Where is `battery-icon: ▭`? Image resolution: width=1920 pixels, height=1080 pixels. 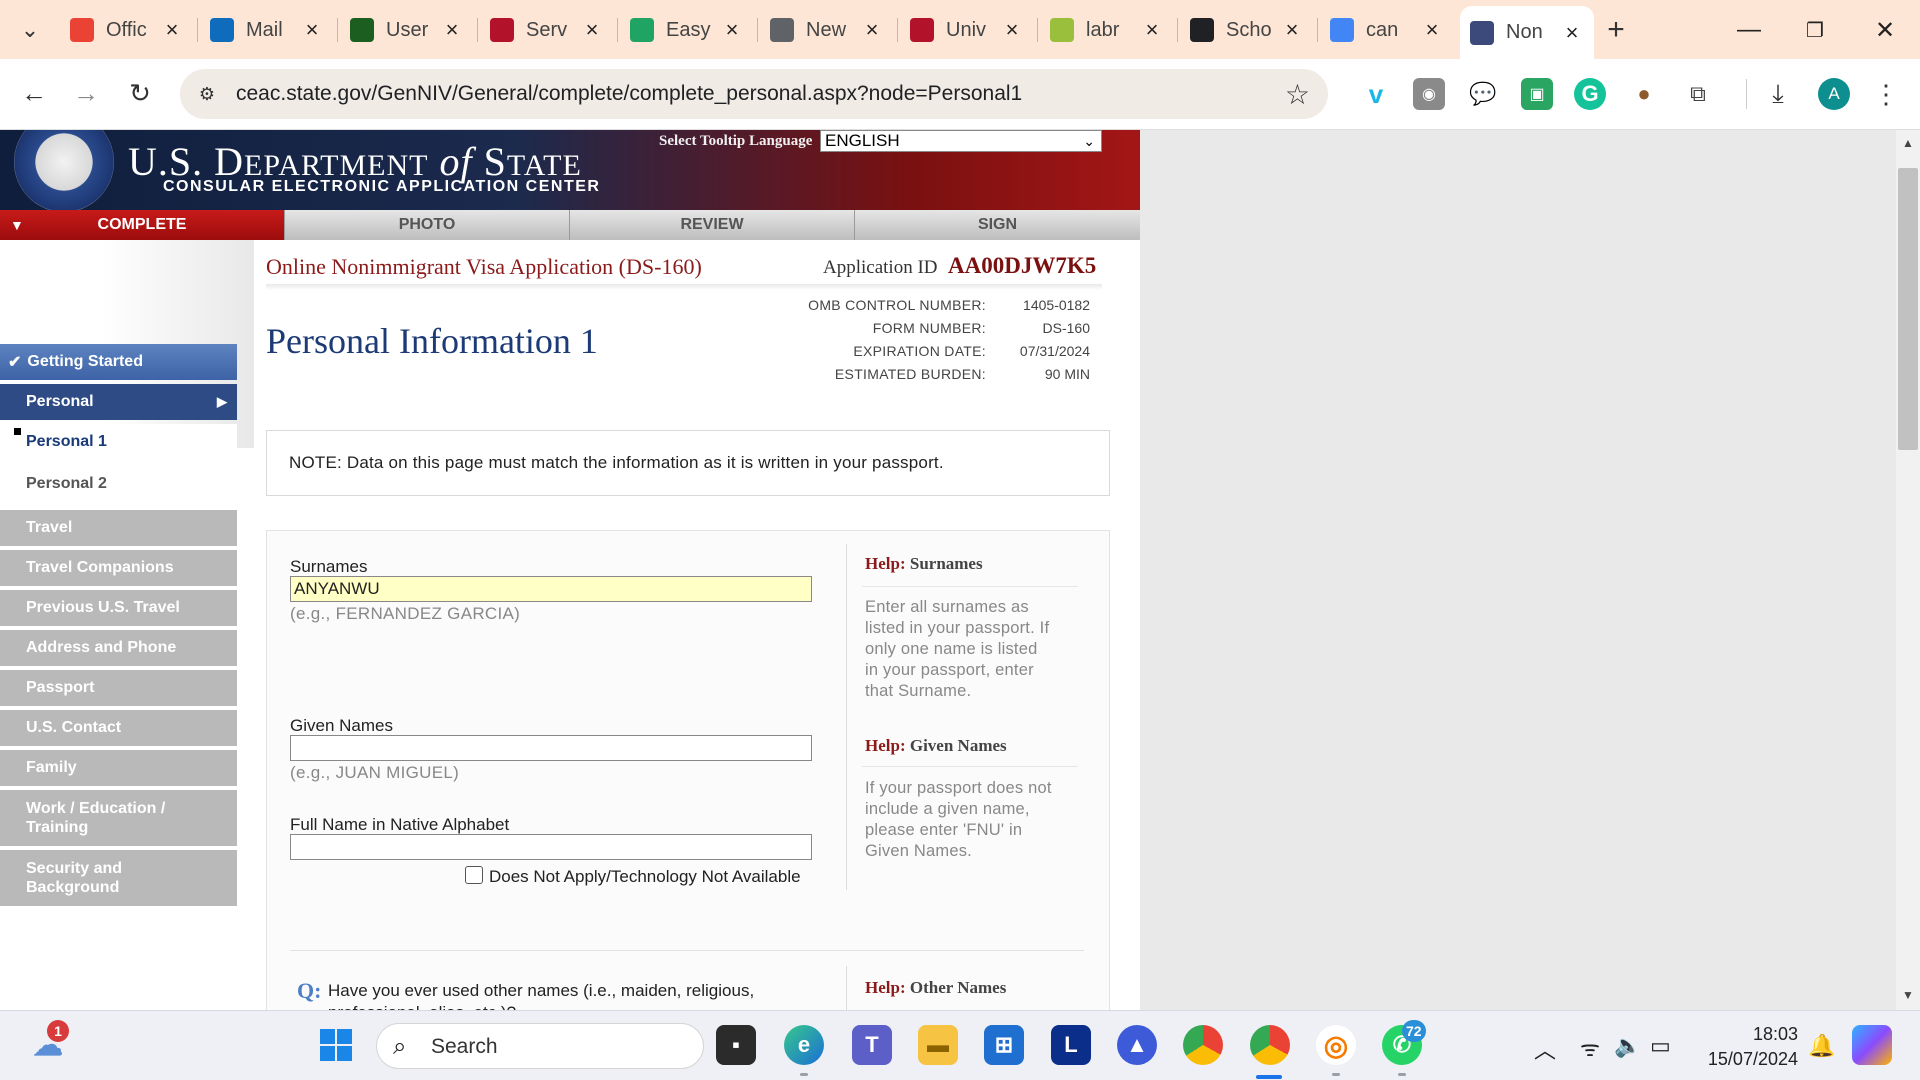
battery-icon: ▭ is located at coordinates (1660, 1046).